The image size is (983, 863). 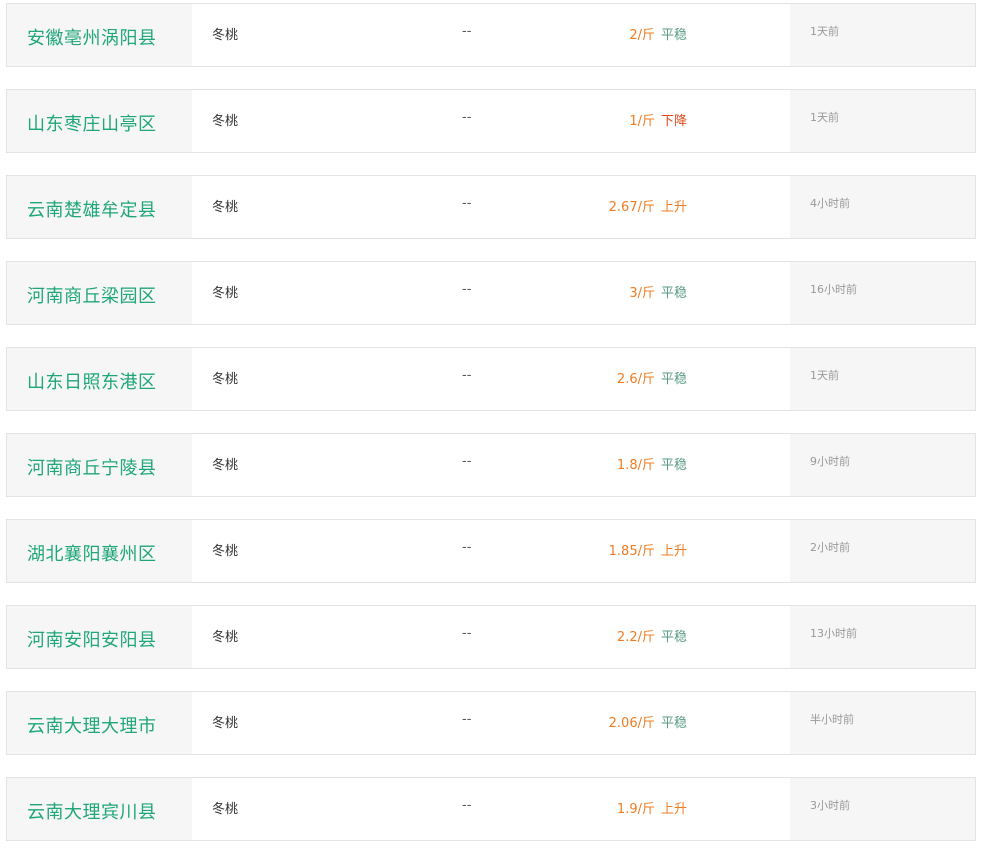 I want to click on location-cell: 河南安阳安阳县, so click(x=99, y=637).